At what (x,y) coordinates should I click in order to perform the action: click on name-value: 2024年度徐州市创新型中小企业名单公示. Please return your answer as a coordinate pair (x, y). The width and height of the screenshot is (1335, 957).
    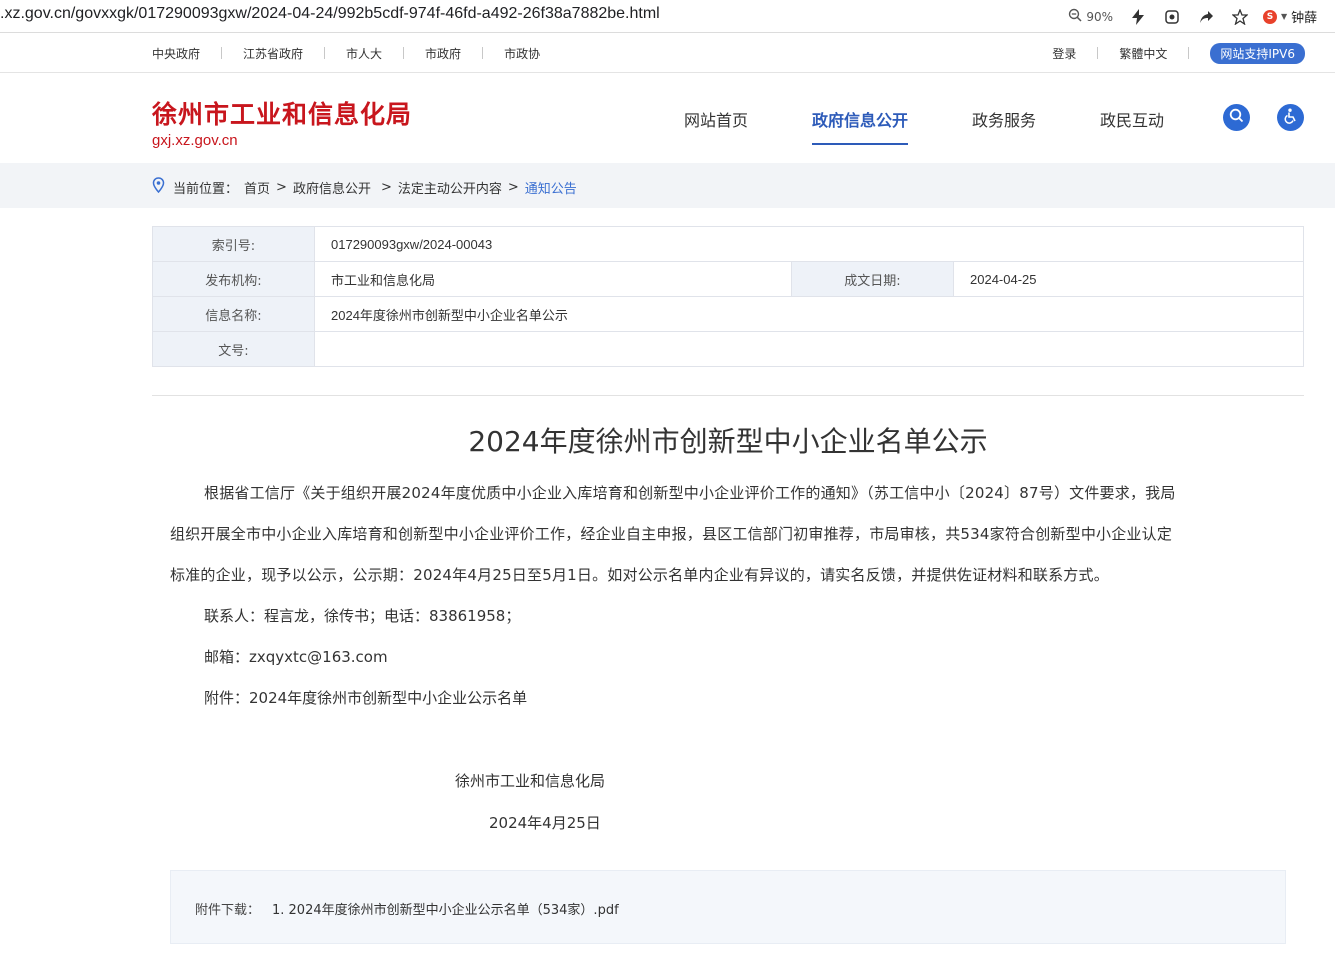
    Looking at the image, I should click on (809, 314).